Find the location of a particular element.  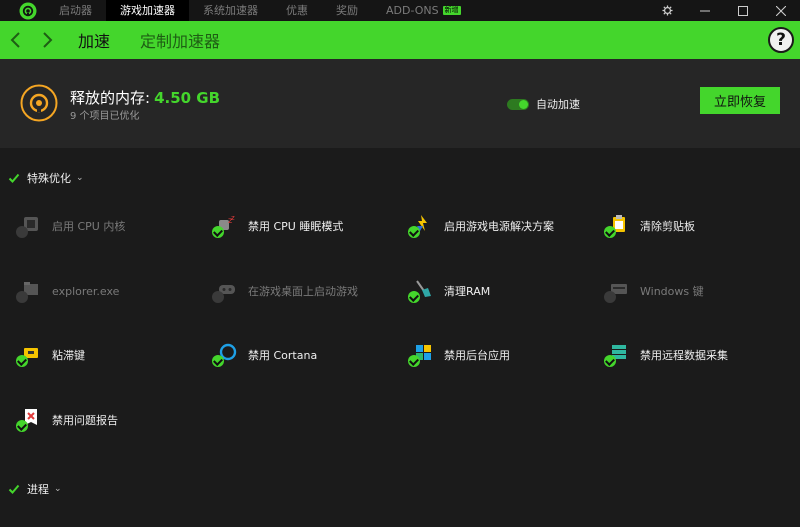

option-label: 禁用远程数据采集 is located at coordinates (684, 355).